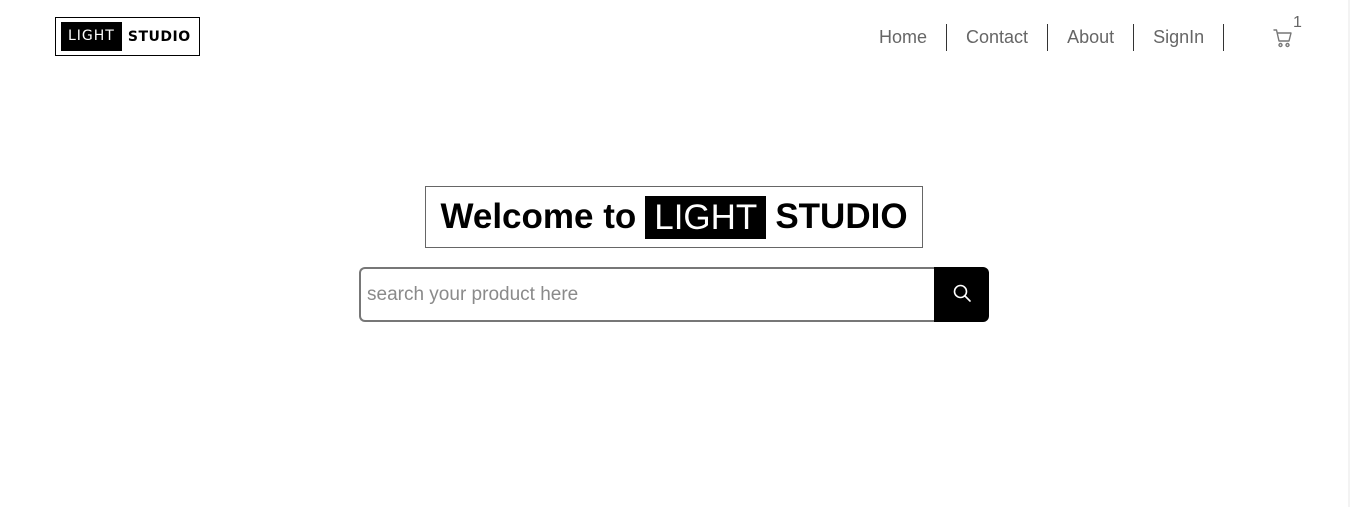 This screenshot has height=507, width=1350. Describe the element at coordinates (646, 294) in the screenshot. I see `search-input` at that location.